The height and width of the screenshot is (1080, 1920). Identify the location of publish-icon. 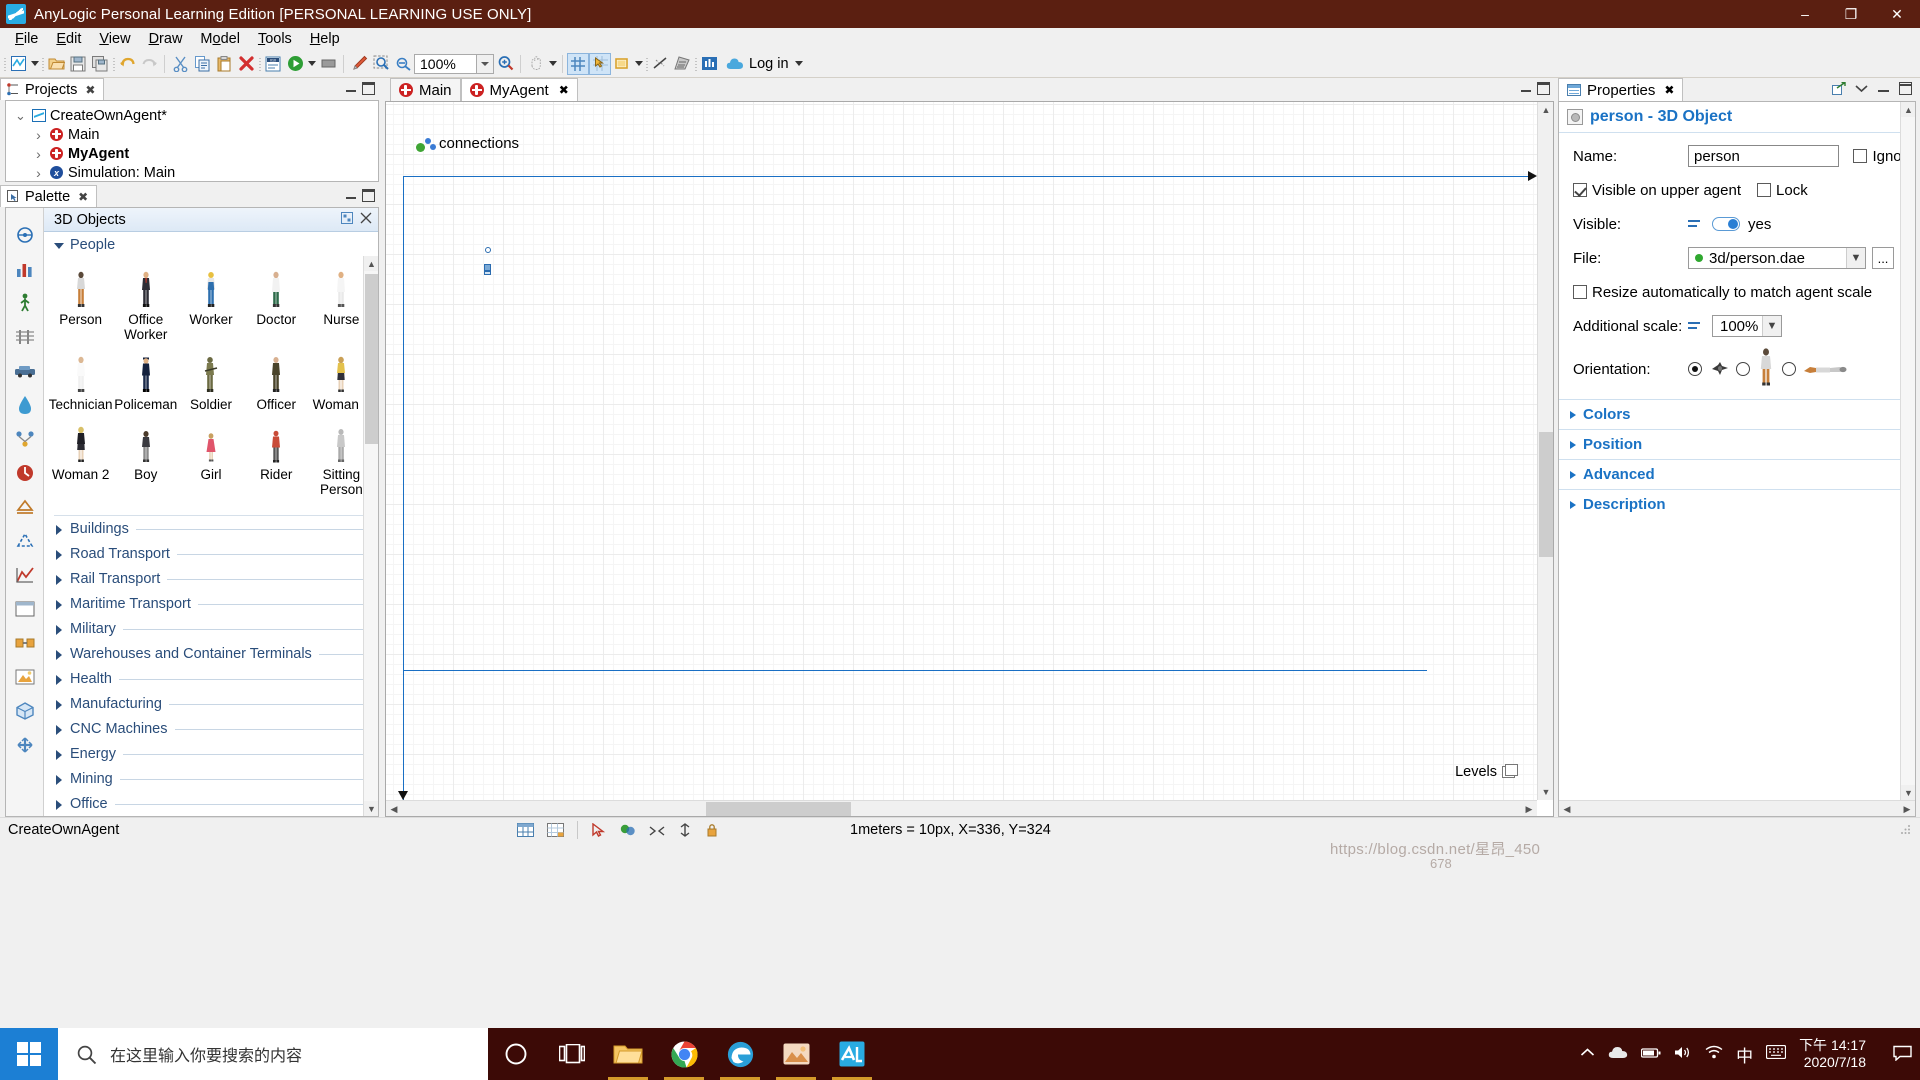
(359, 64).